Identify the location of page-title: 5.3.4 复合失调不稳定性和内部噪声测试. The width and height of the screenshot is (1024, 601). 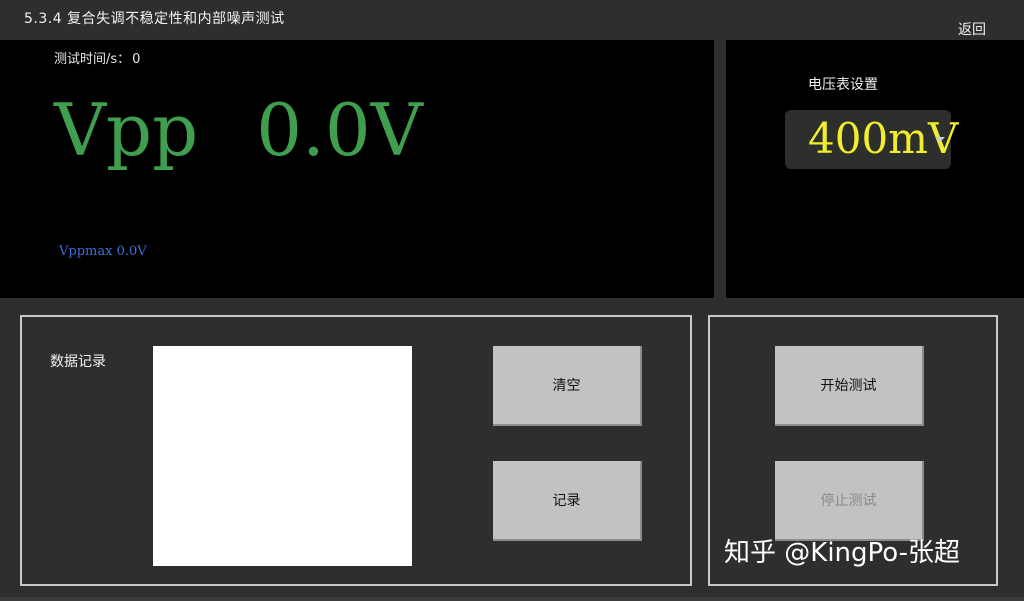
(154, 19).